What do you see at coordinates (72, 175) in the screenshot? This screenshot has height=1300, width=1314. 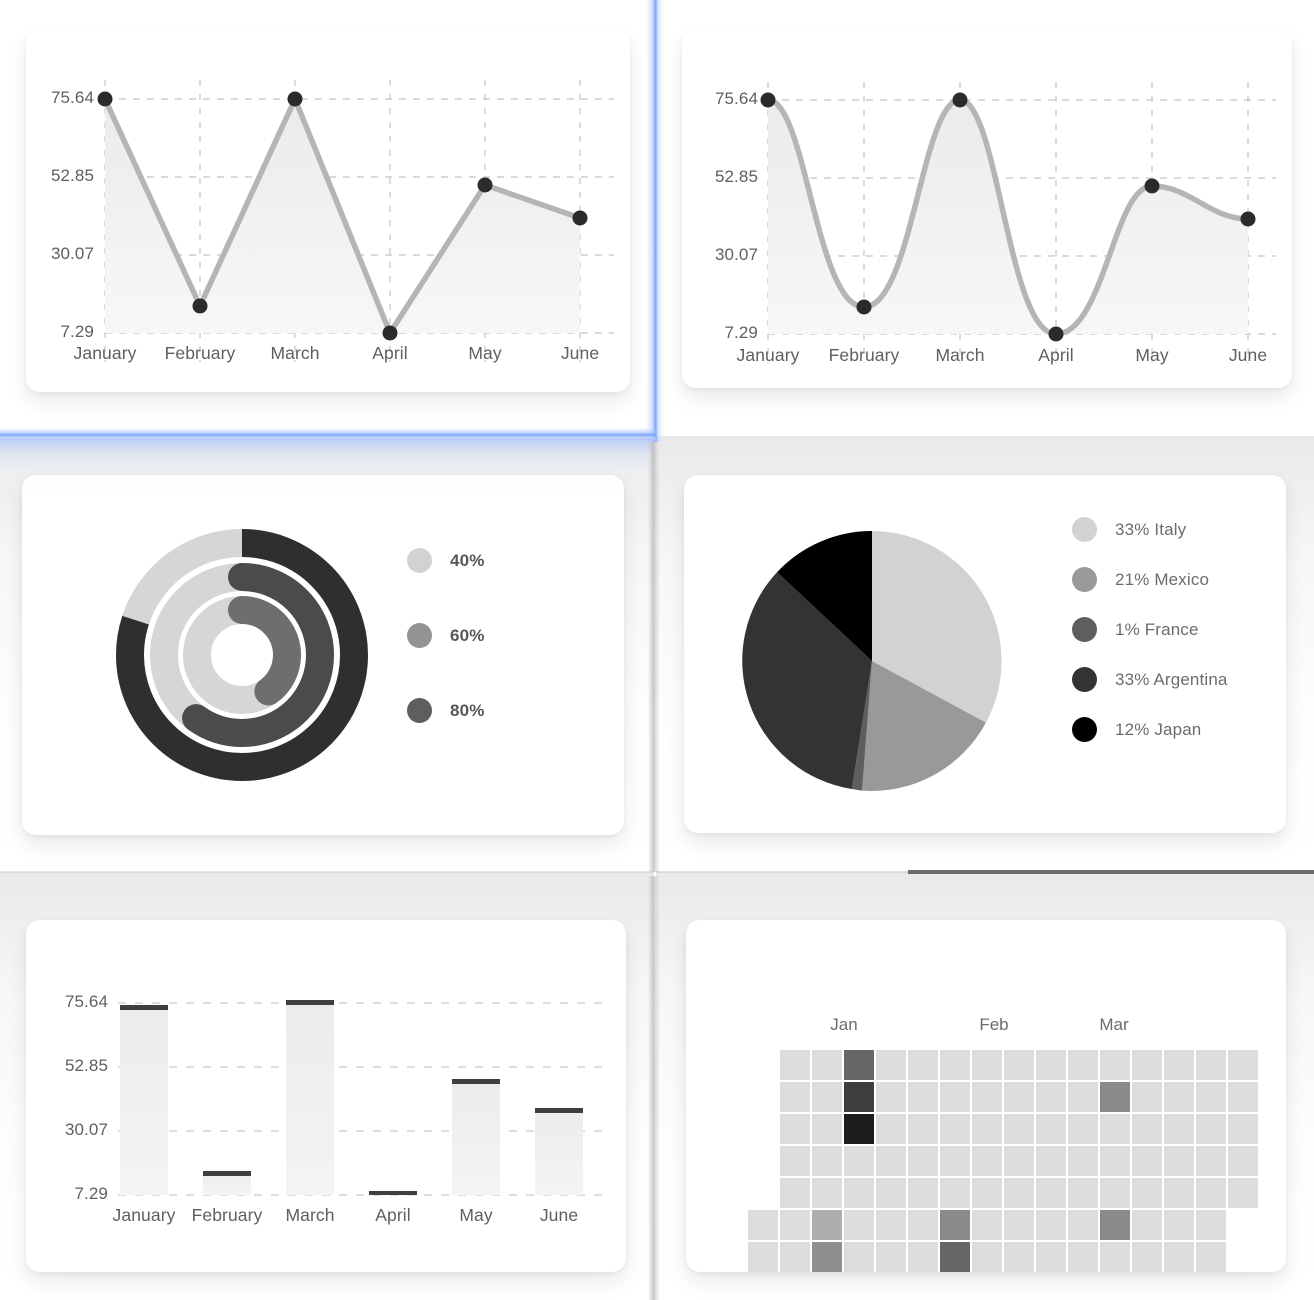 I see `line-ytick-1: 52.85` at bounding box center [72, 175].